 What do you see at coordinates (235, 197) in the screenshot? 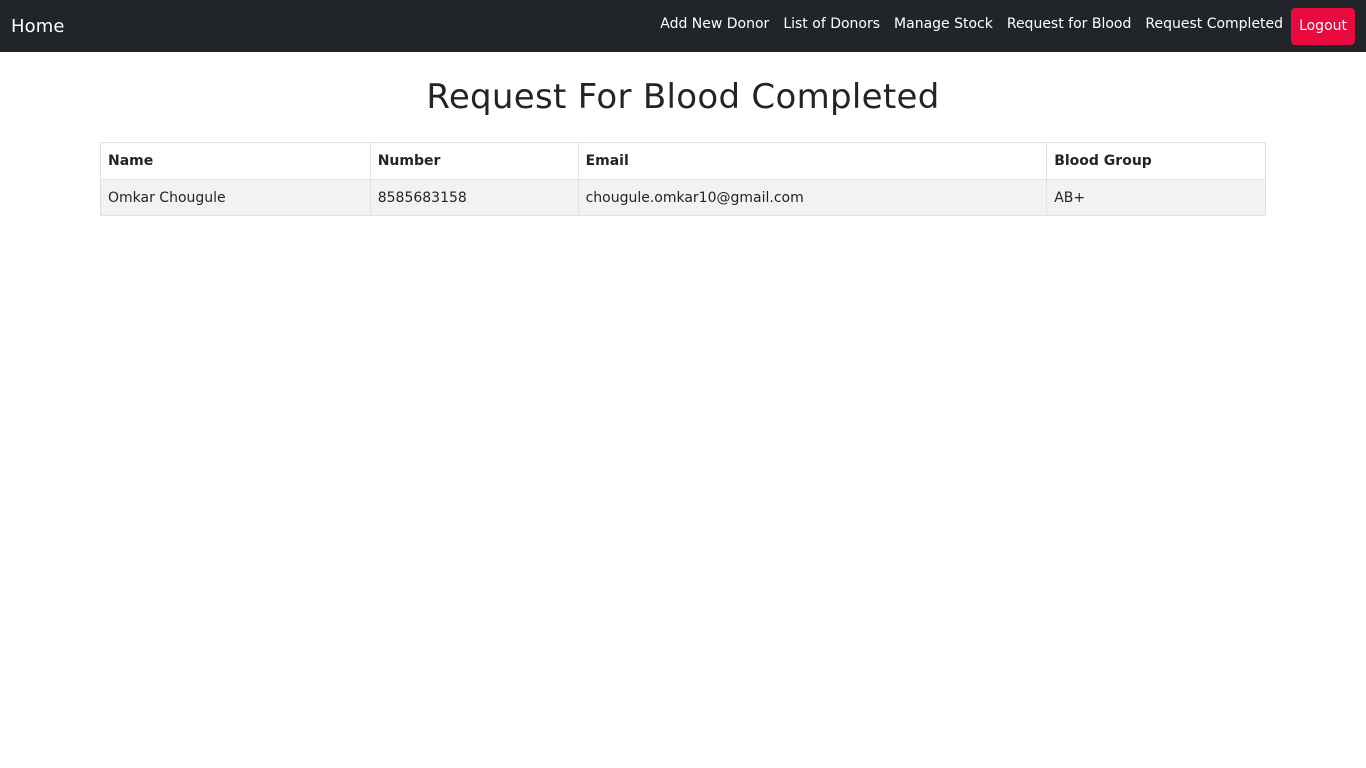
I see `cell-name: Omkar Chougule` at bounding box center [235, 197].